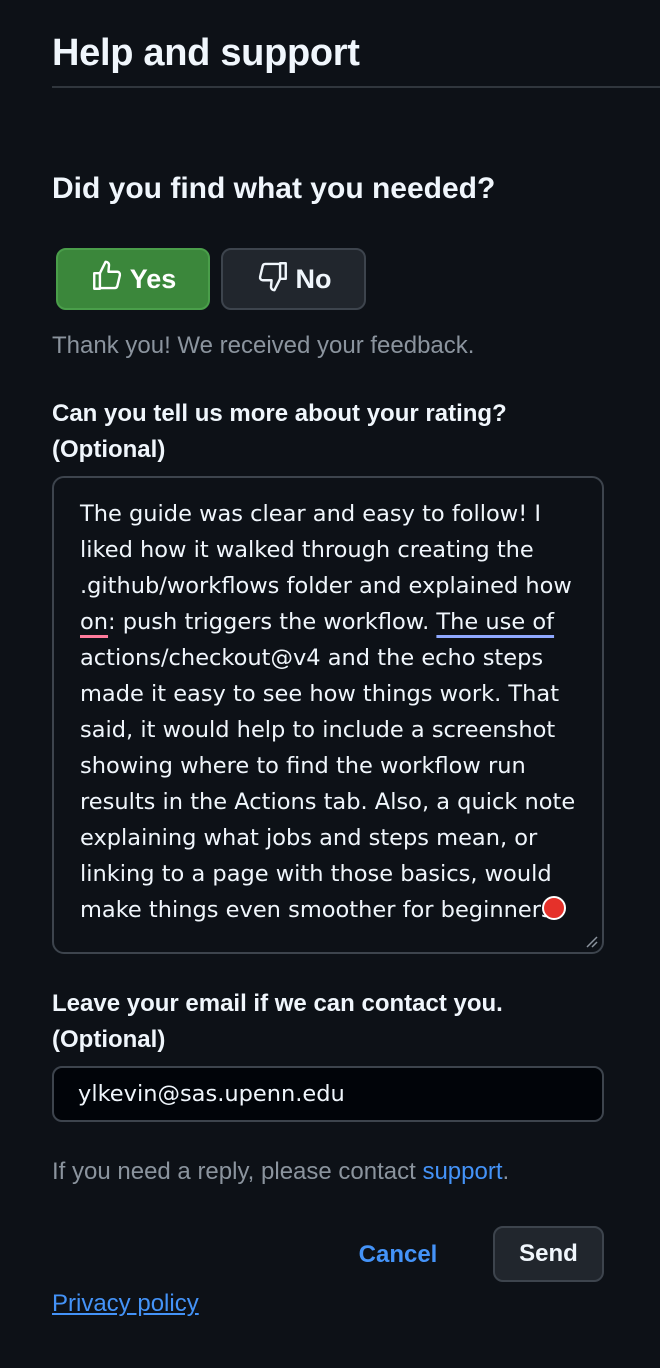 The width and height of the screenshot is (660, 1368). Describe the element at coordinates (263, 345) in the screenshot. I see `thanks-message: Thank you! We received your feedback.` at that location.